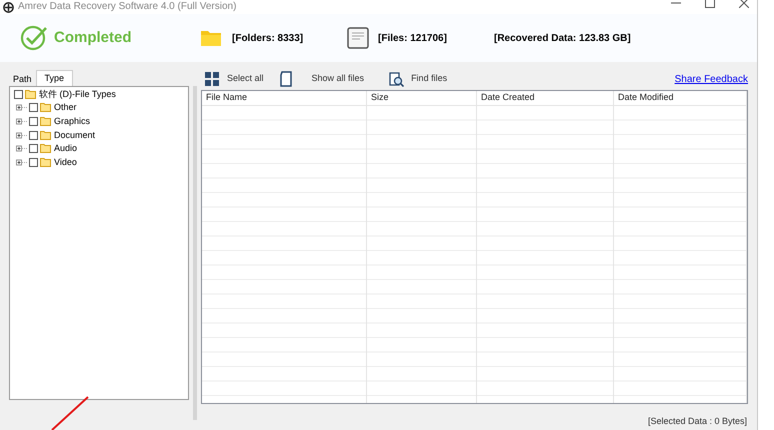 The width and height of the screenshot is (774, 430). What do you see at coordinates (680, 98) in the screenshot?
I see `column-header: Date Modified` at bounding box center [680, 98].